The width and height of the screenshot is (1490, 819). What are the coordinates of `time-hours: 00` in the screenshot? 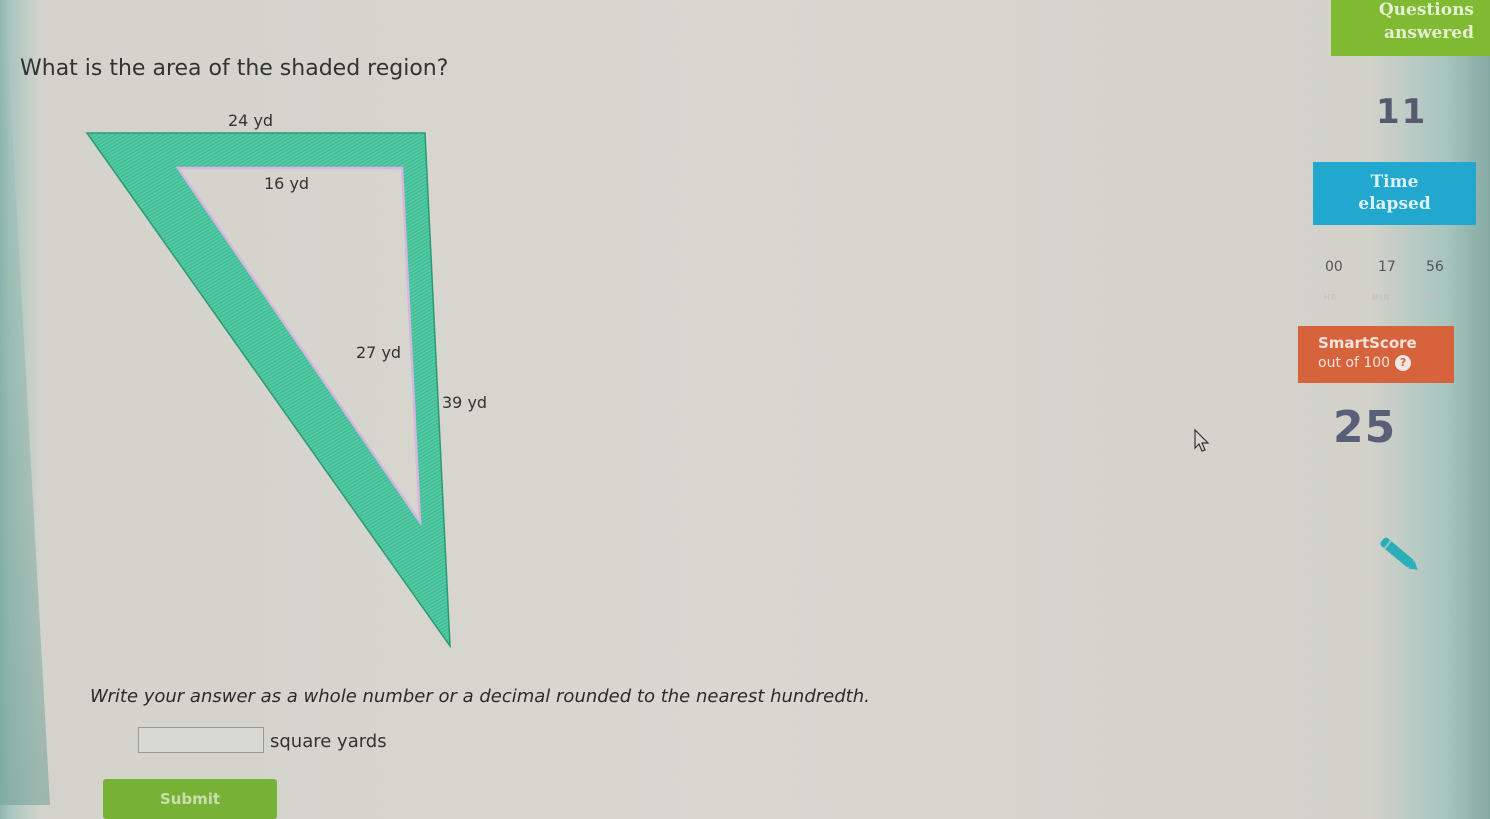 It's located at (1334, 267).